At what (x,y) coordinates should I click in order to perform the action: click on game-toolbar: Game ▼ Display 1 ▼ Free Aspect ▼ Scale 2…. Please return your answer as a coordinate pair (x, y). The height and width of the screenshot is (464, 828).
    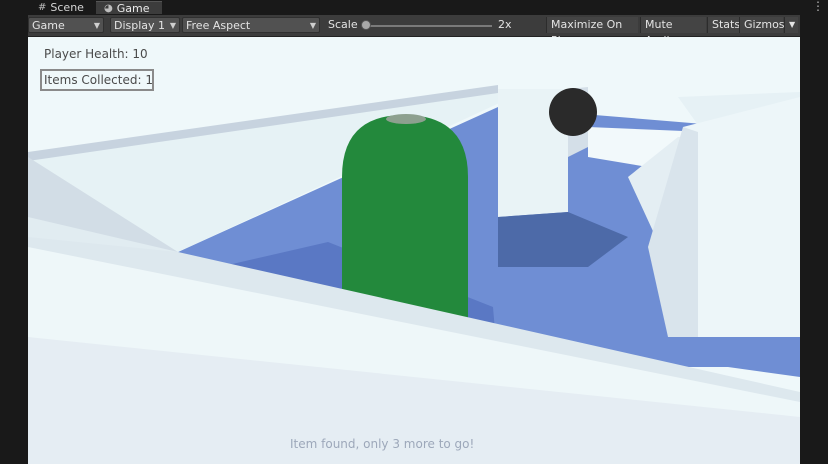
    Looking at the image, I should click on (414, 31).